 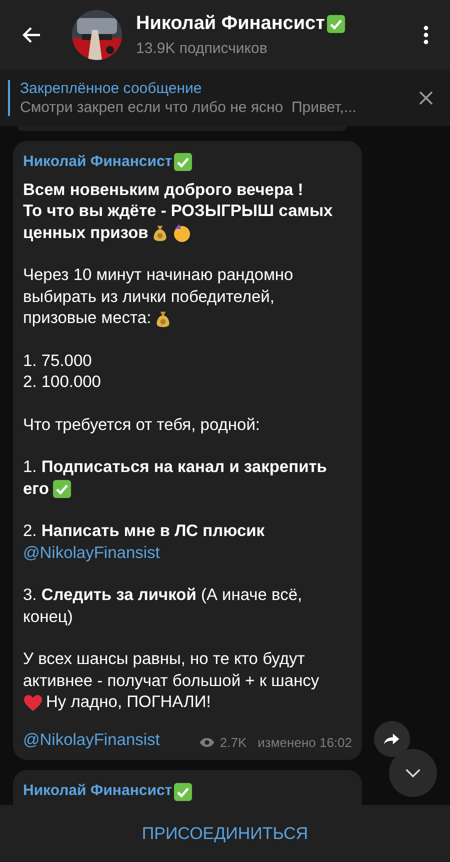 I want to click on message-text: Ну ладно, ПОГНАЛИ!, so click(x=128, y=702).